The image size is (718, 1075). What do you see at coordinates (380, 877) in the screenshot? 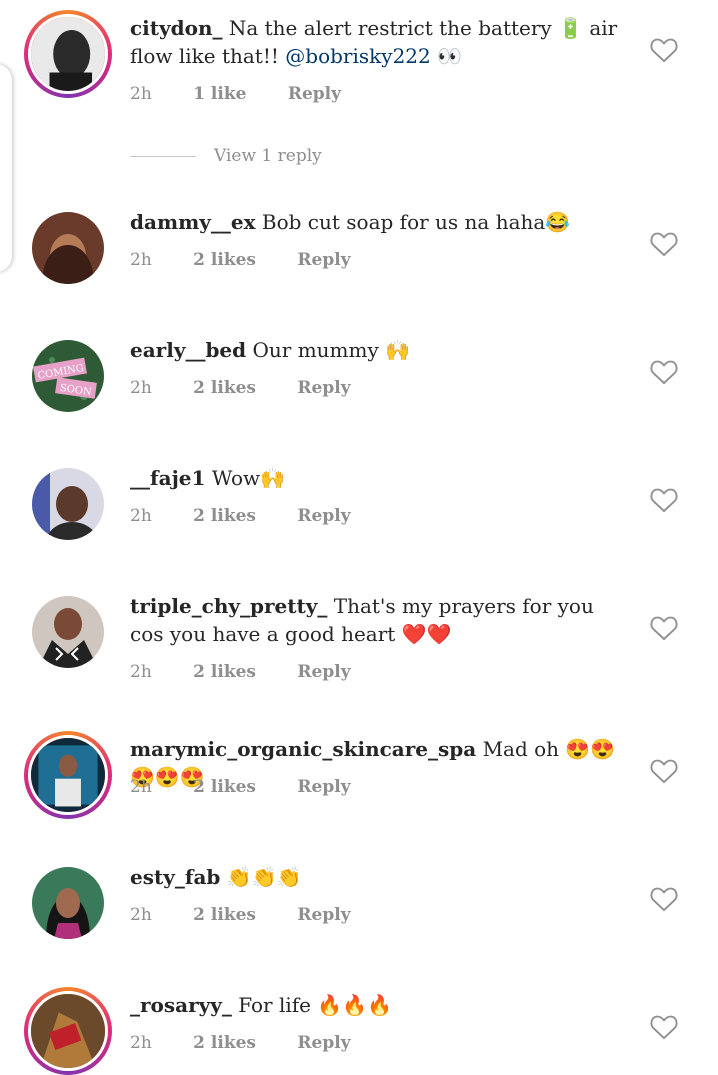
I see `comment-text: esty_fab 👏👏👏` at bounding box center [380, 877].